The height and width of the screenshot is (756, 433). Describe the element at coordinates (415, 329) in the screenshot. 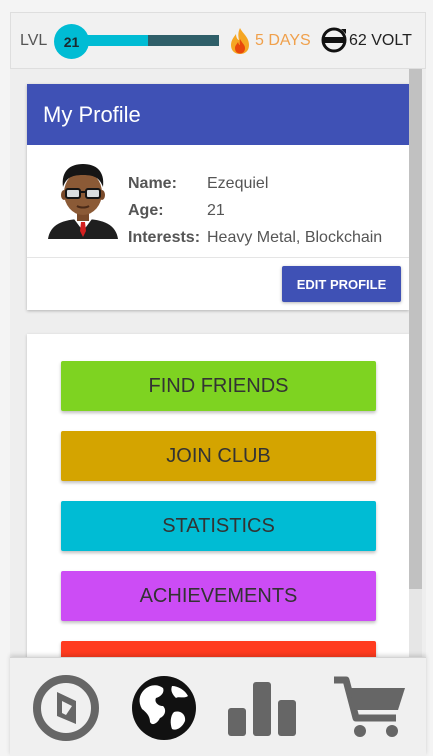

I see `scrollbar-thumb` at that location.